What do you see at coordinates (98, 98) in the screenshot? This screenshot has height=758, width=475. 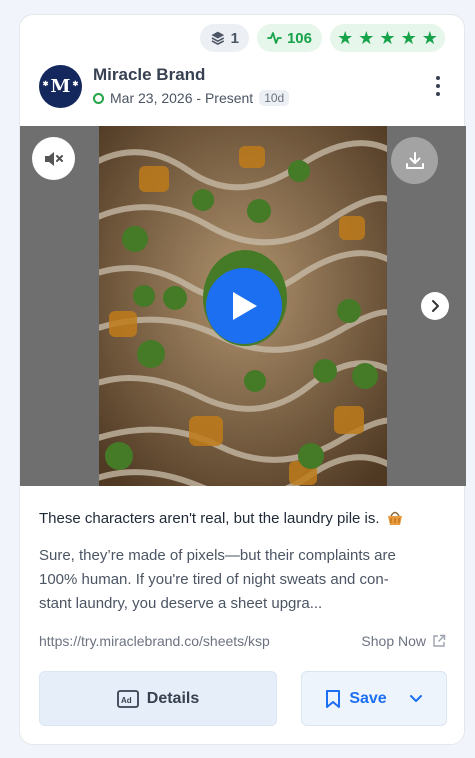 I see `active-status-icon` at bounding box center [98, 98].